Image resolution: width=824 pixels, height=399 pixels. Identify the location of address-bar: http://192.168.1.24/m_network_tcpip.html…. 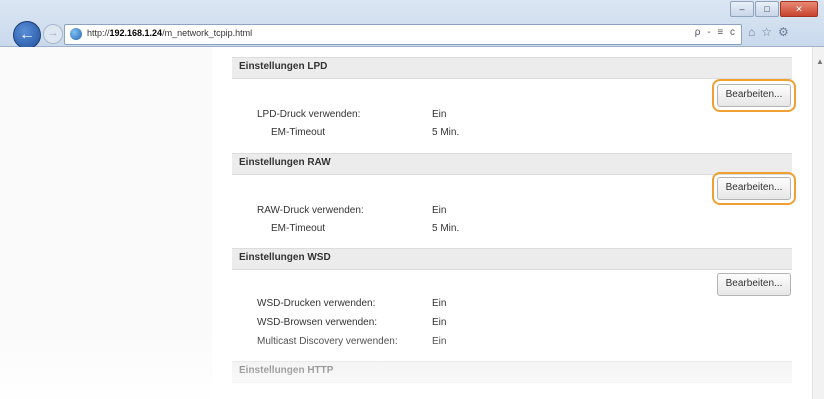
(403, 34).